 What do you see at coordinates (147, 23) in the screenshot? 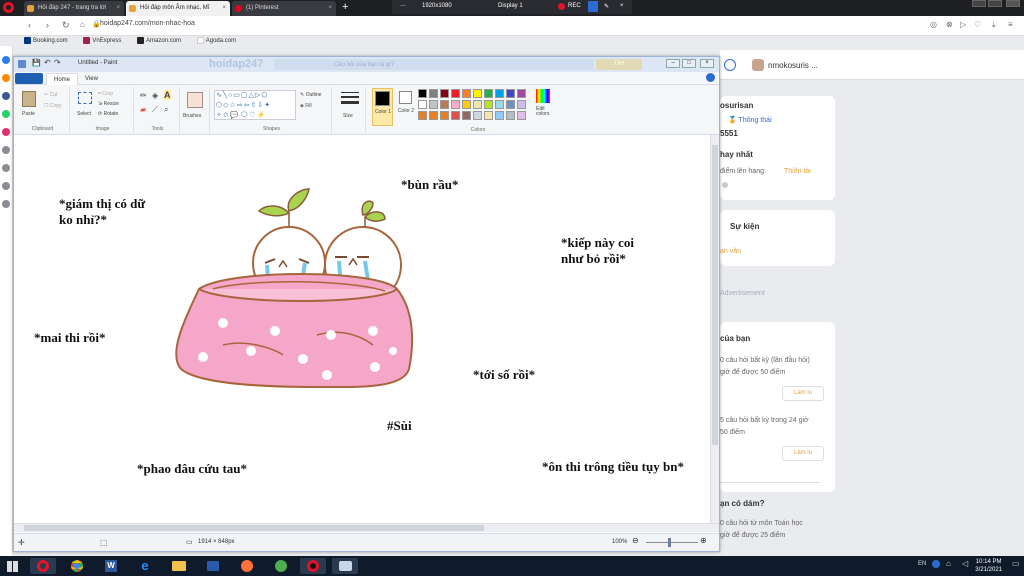
I see `url-field: hoidap247.com/mon-nhac-hoa` at bounding box center [147, 23].